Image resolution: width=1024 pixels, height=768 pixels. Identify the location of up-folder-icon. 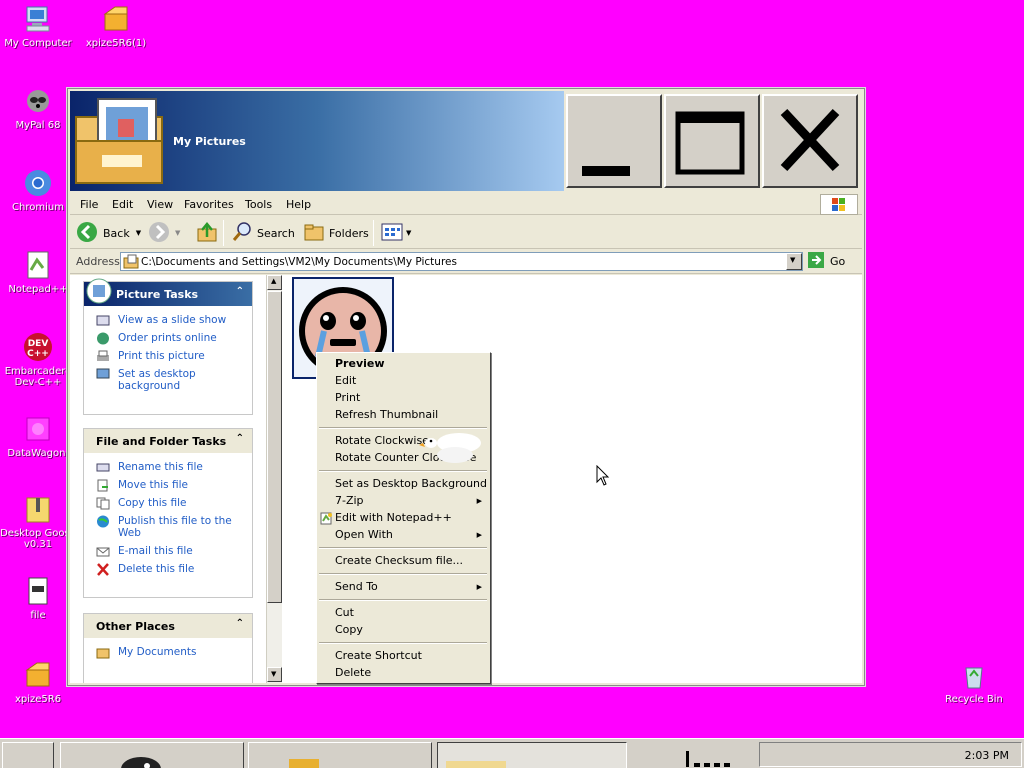
(207, 233).